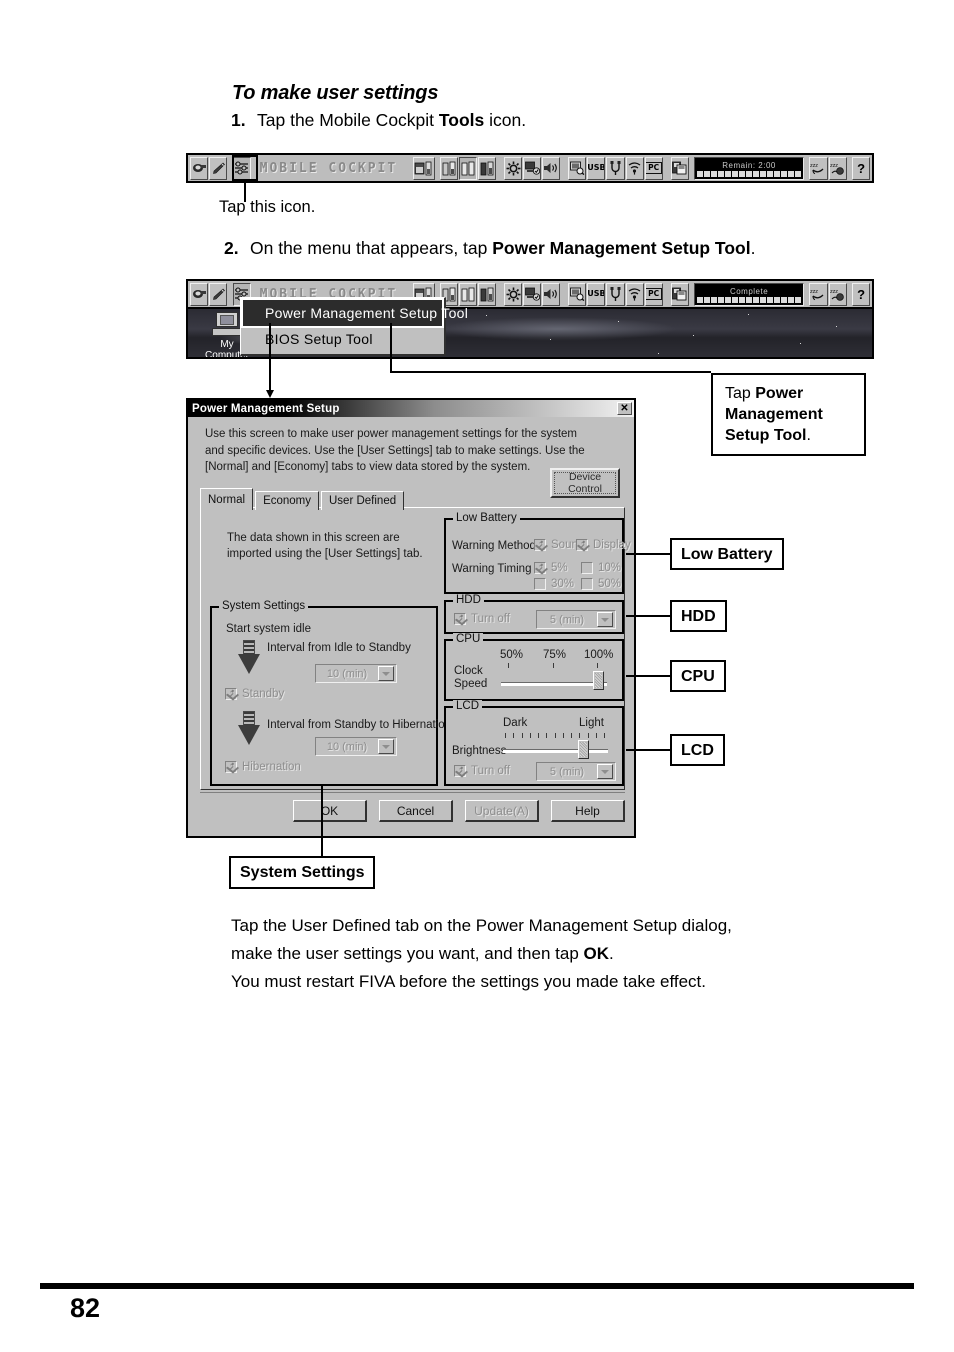 This screenshot has width=954, height=1352. What do you see at coordinates (335, 93) in the screenshot?
I see `page-heading: To make user settings` at bounding box center [335, 93].